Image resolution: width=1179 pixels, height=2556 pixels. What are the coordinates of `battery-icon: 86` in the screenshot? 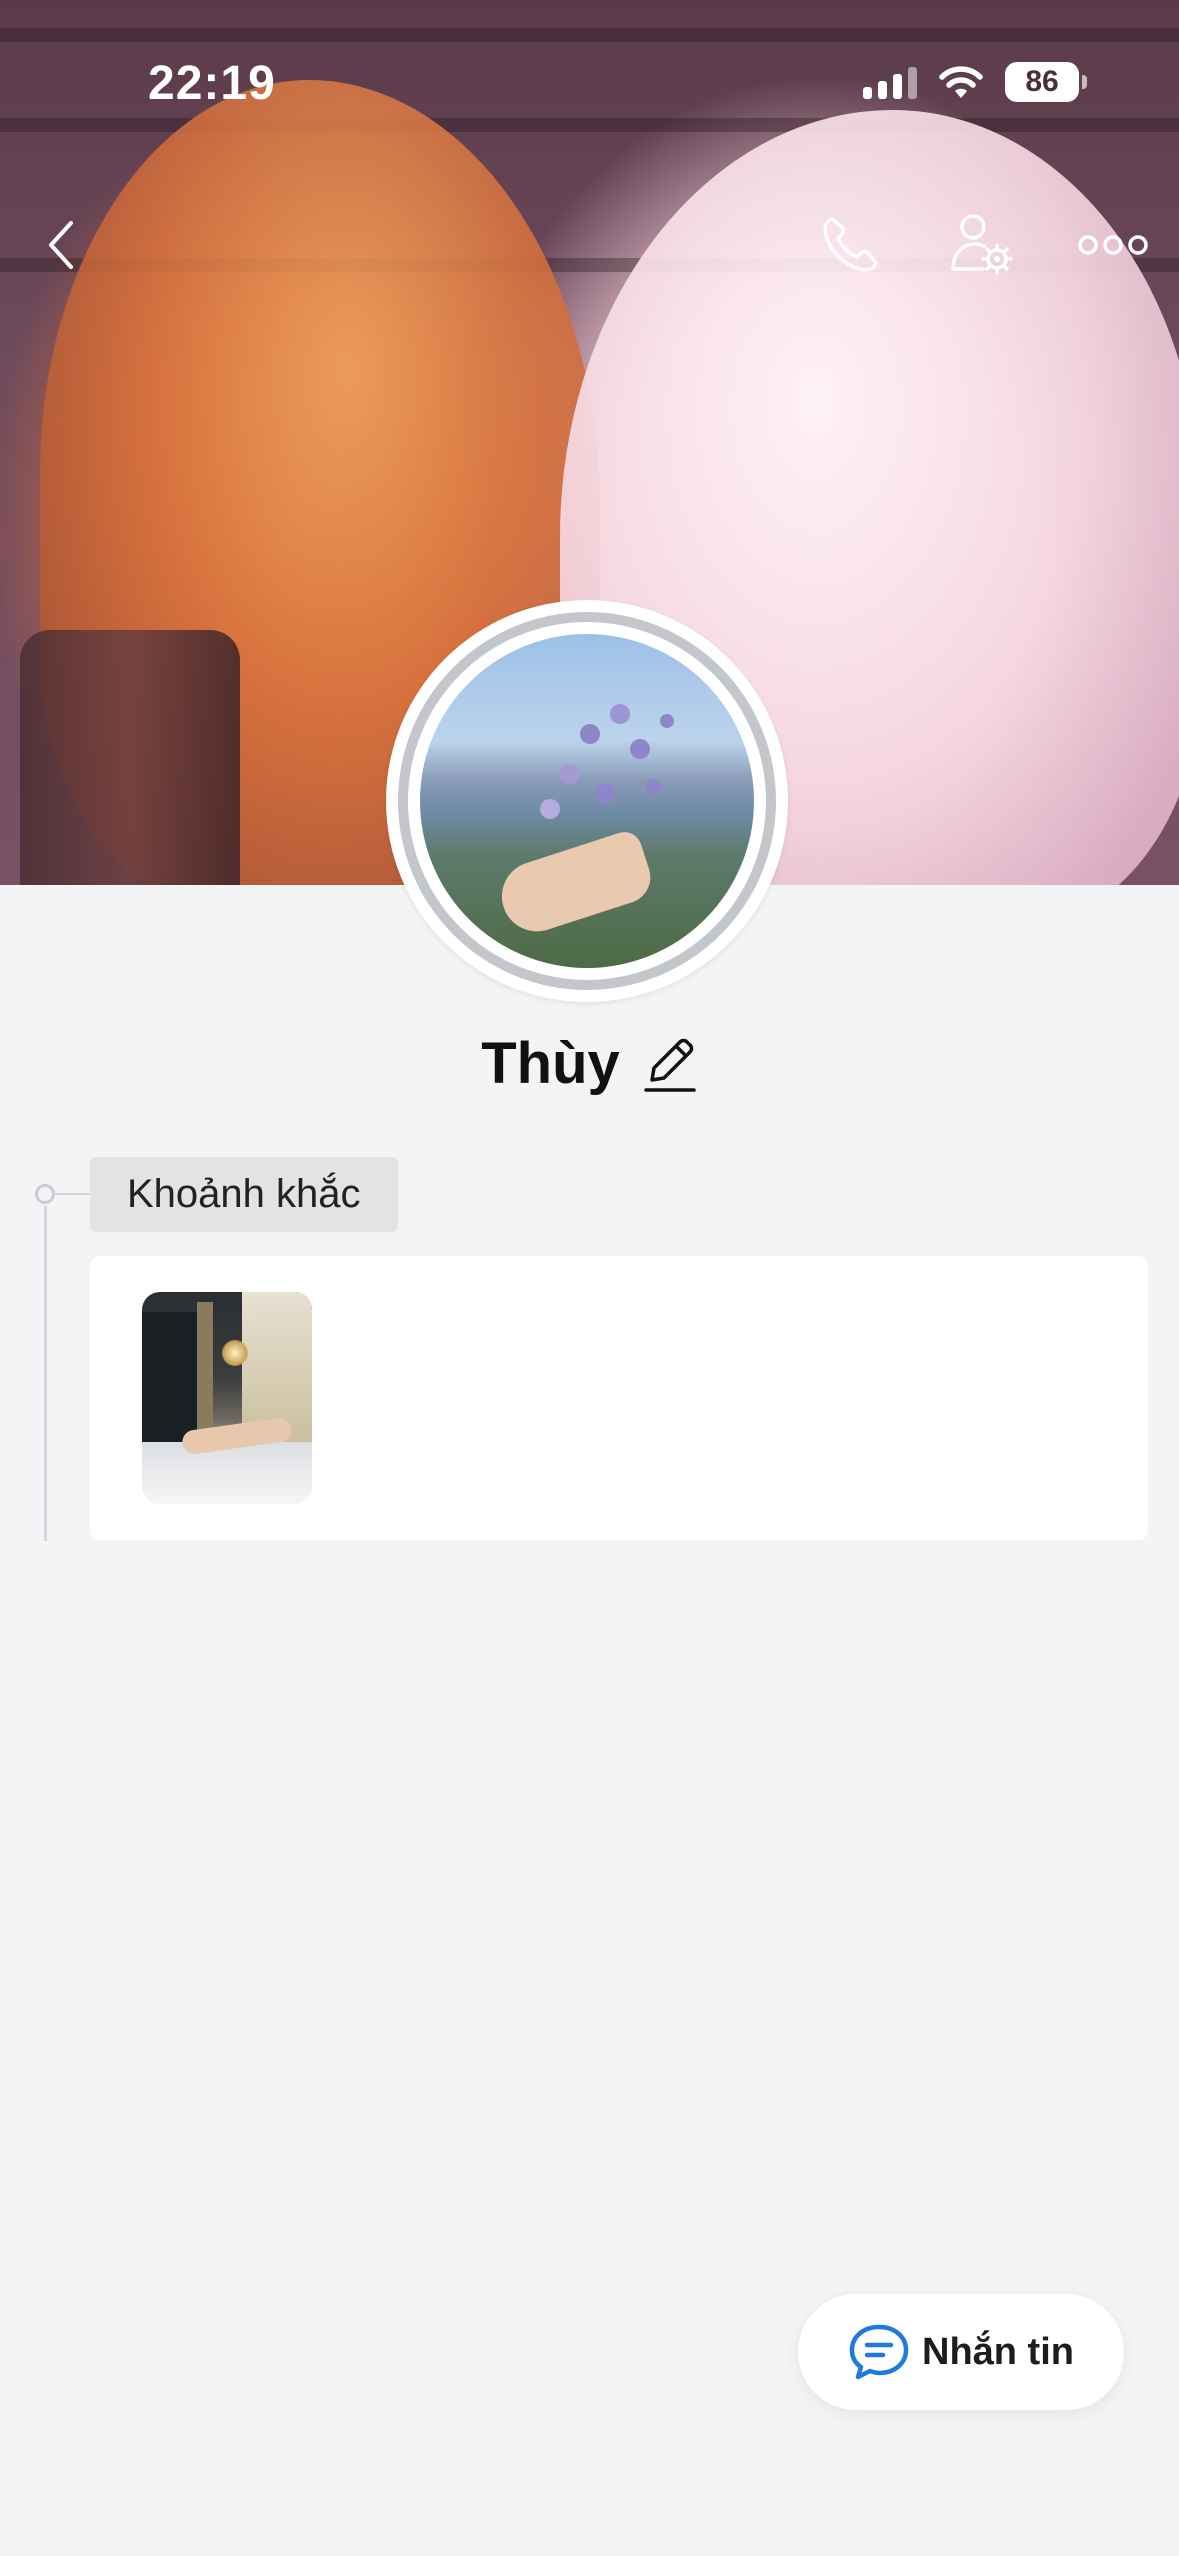 It's located at (1046, 82).